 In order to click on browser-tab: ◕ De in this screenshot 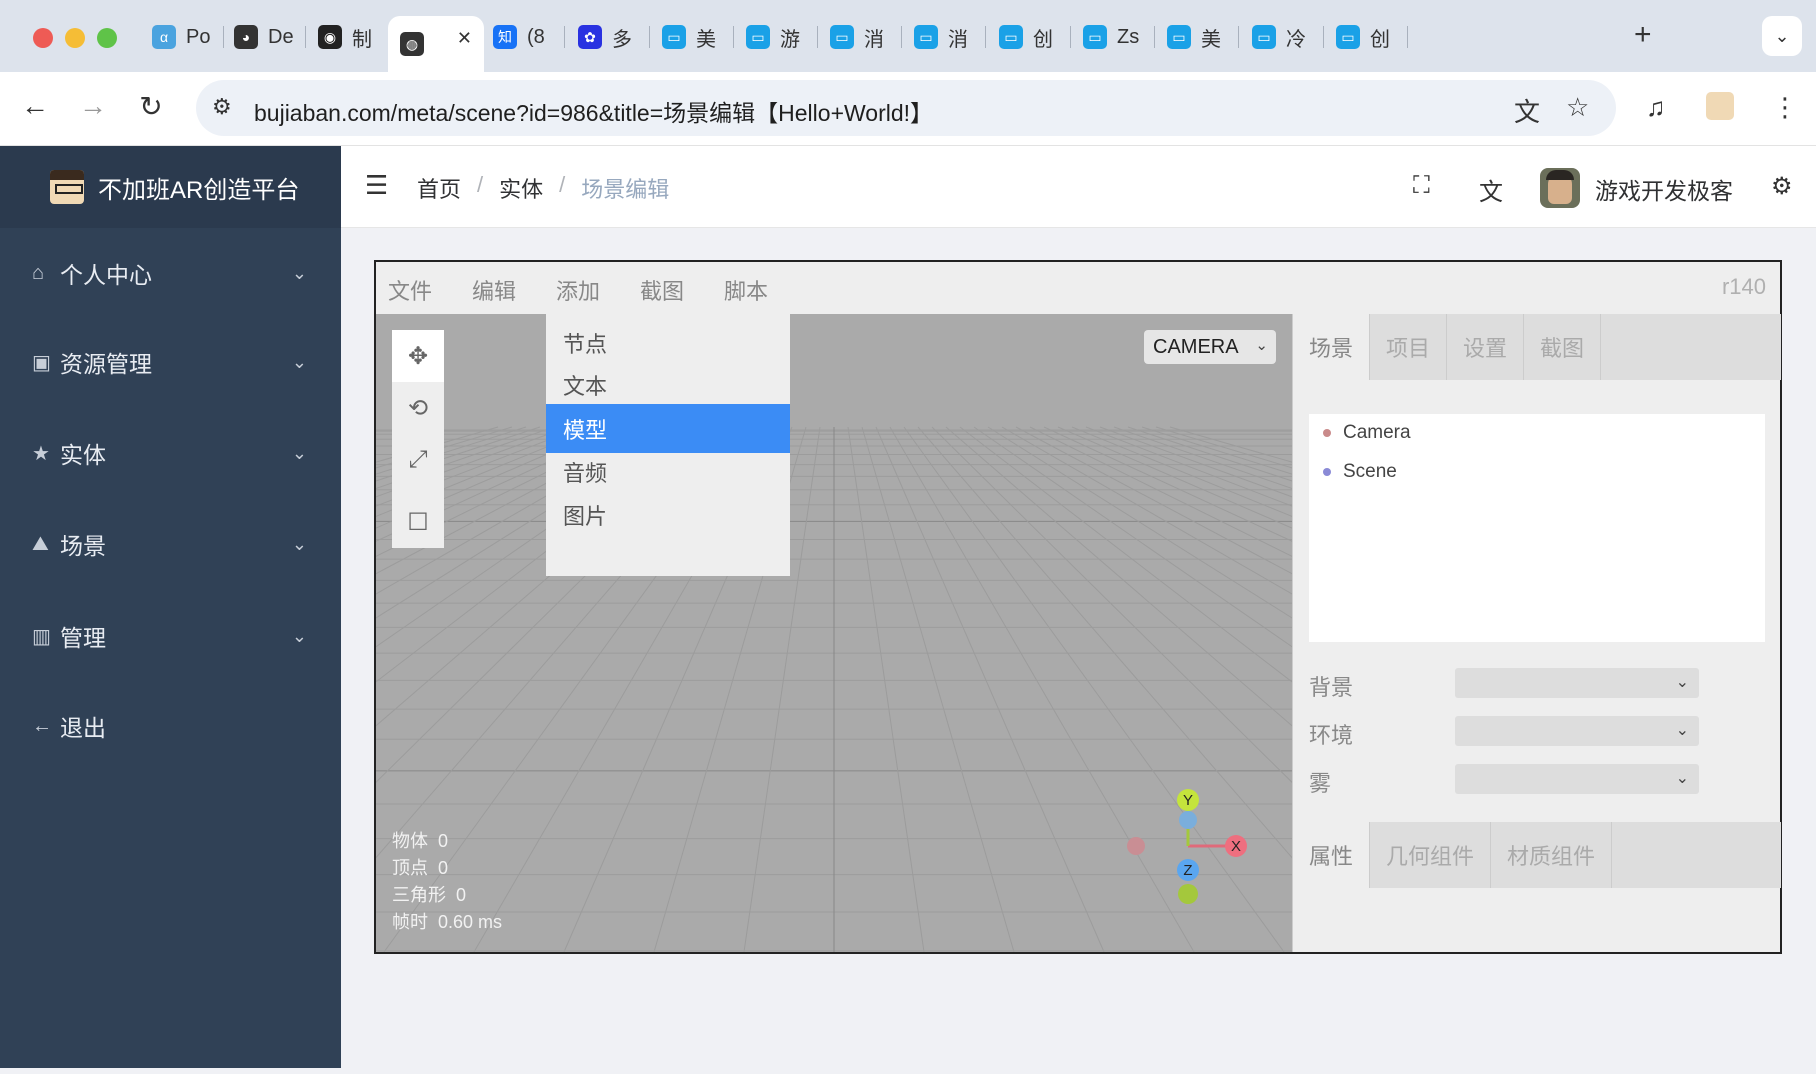, I will do `click(264, 37)`.